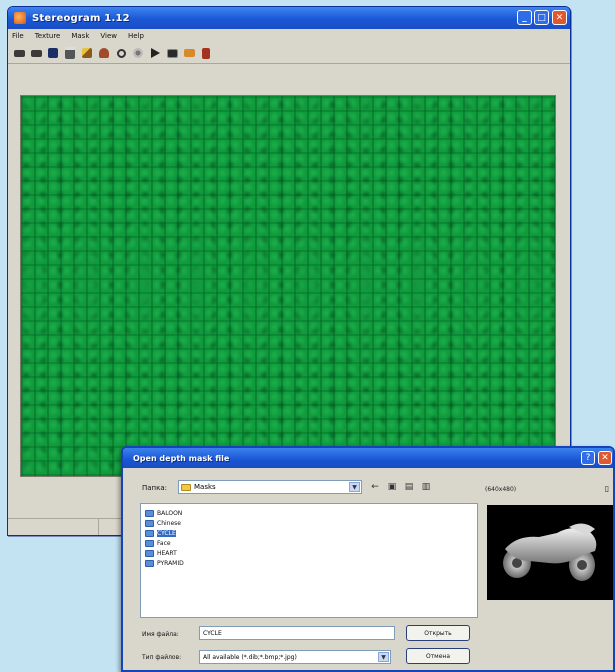 This screenshot has width=615, height=672. Describe the element at coordinates (426, 487) in the screenshot. I see `view-menu-icon: ▥` at that location.